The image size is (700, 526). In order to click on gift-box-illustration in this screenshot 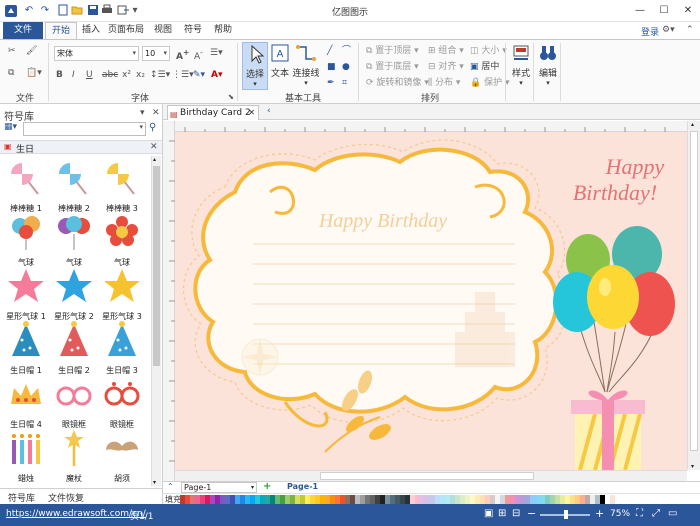, I will do `click(608, 430)`.